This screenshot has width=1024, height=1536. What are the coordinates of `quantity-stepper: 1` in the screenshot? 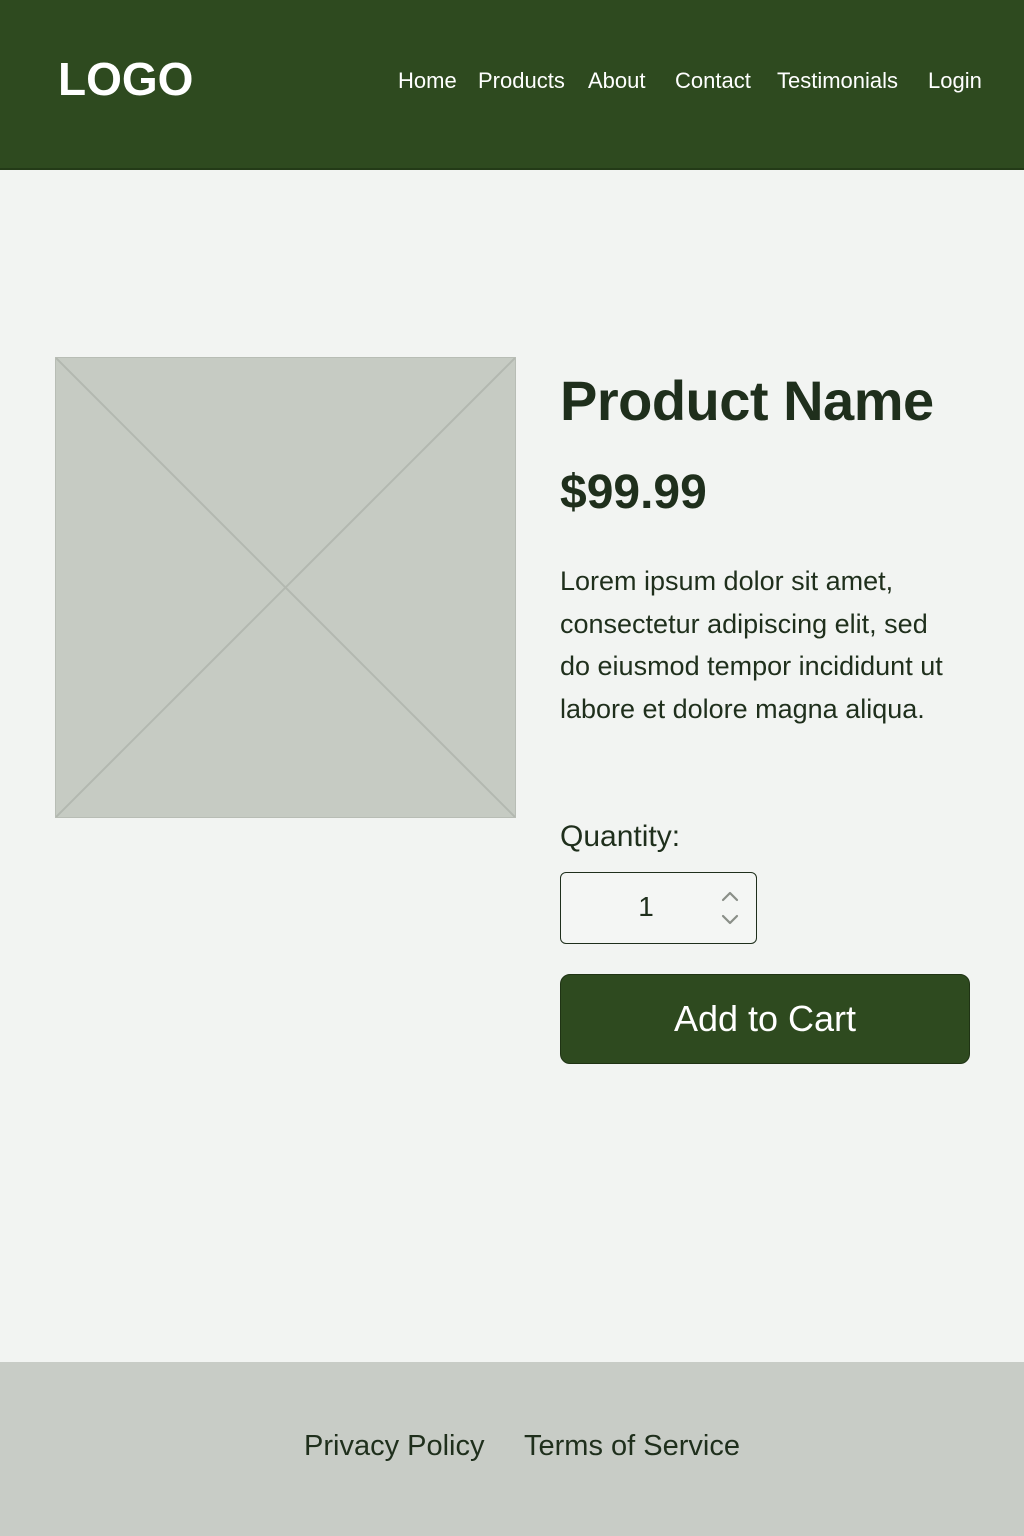 It's located at (658, 908).